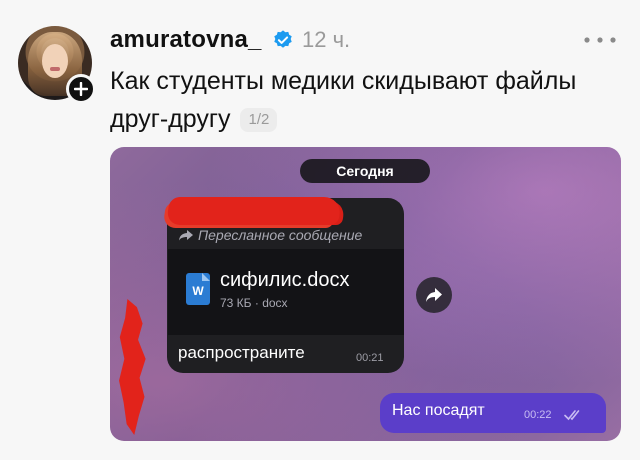 The width and height of the screenshot is (640, 460). Describe the element at coordinates (198, 289) in the screenshot. I see `word-document-icon: W` at that location.